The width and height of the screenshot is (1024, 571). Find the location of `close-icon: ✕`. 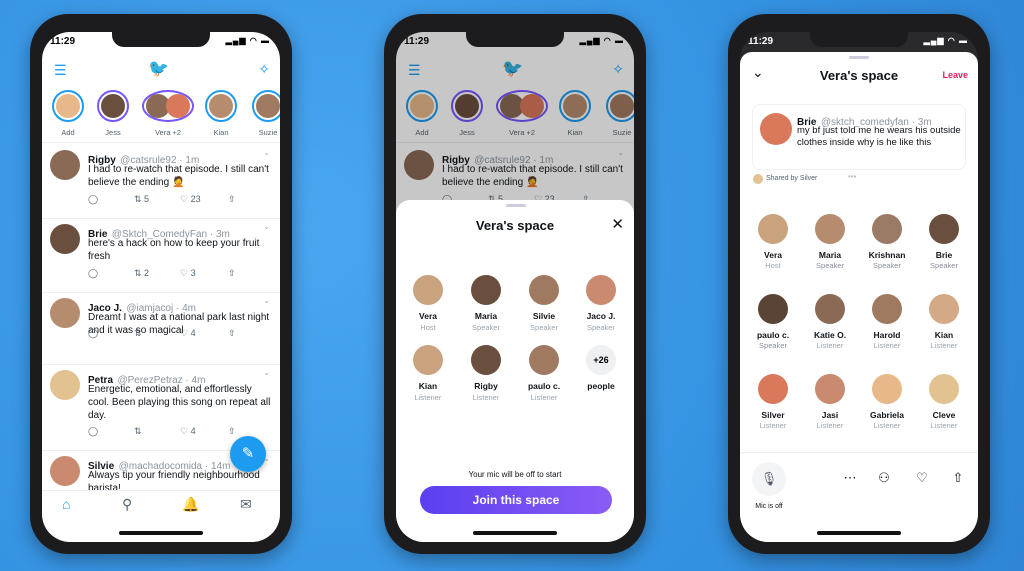

close-icon: ✕ is located at coordinates (617, 224).